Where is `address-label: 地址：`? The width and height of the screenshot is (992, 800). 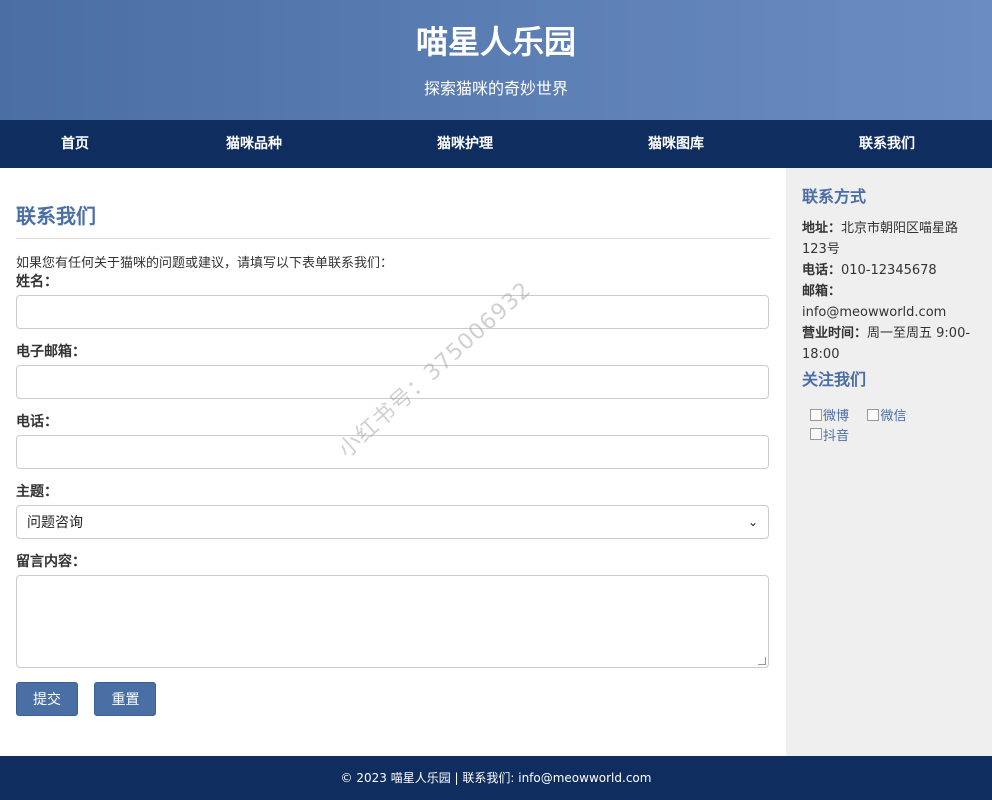
address-label: 地址： is located at coordinates (822, 228).